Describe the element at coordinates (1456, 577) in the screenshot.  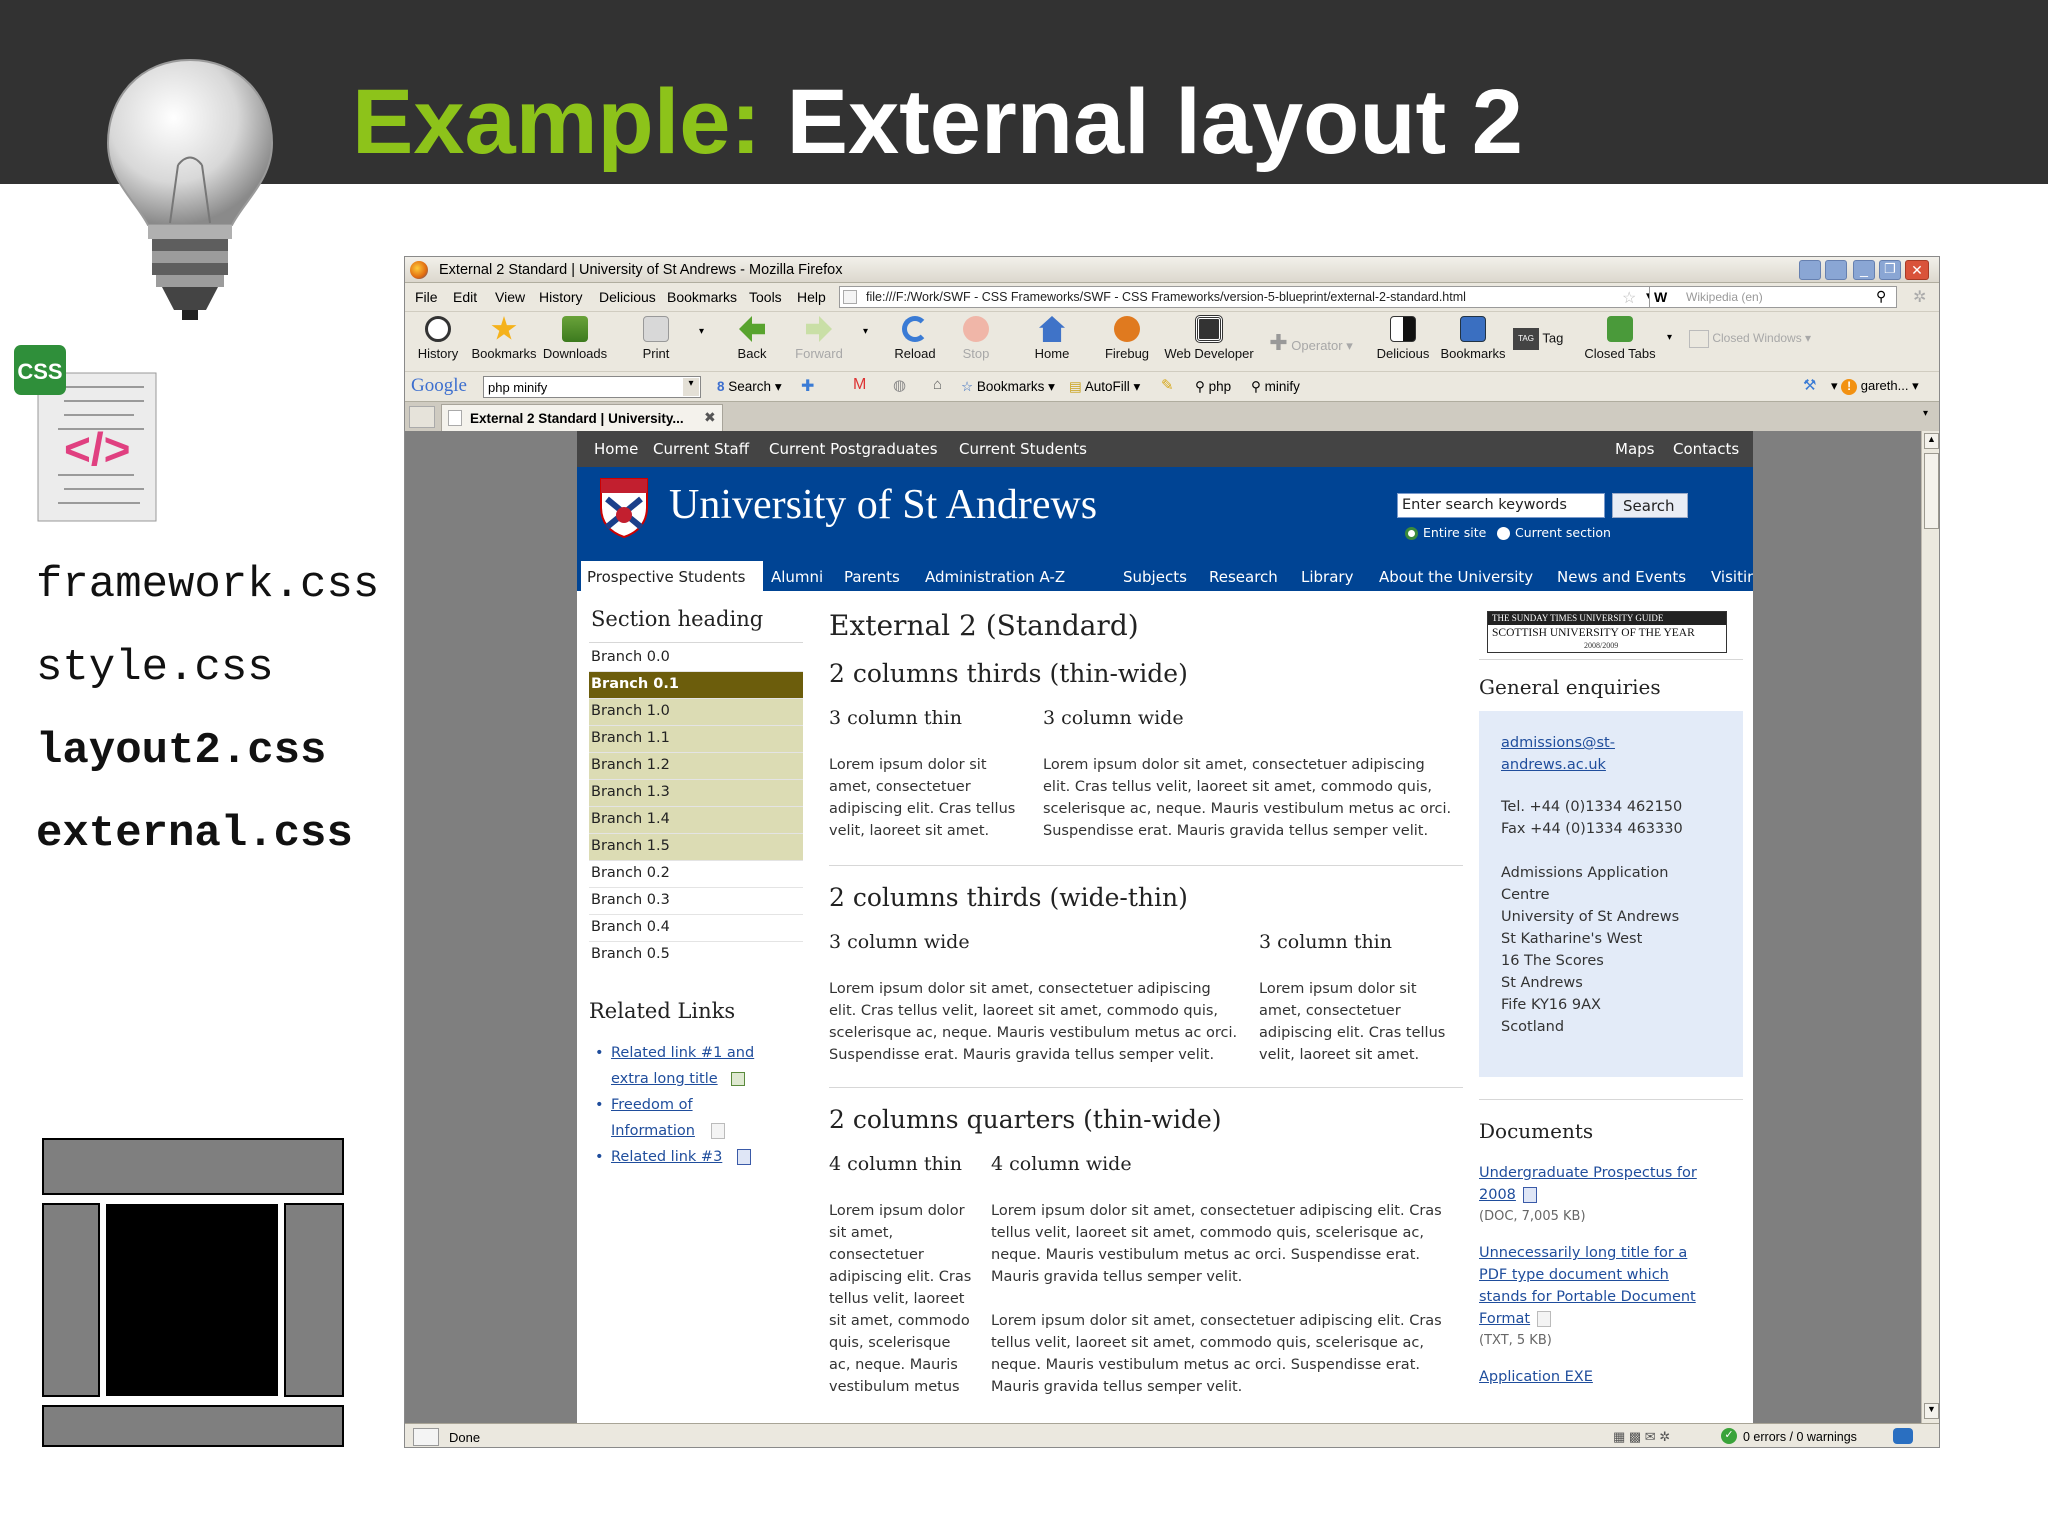
I see `tab-about: About the University` at that location.